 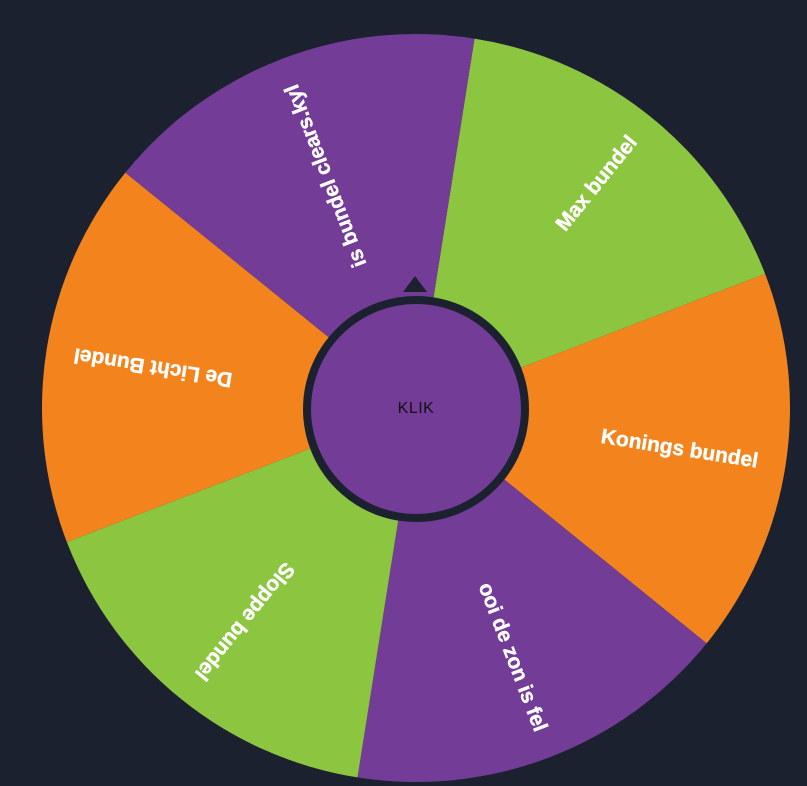 I want to click on spin-button: KLIK, so click(x=416, y=409).